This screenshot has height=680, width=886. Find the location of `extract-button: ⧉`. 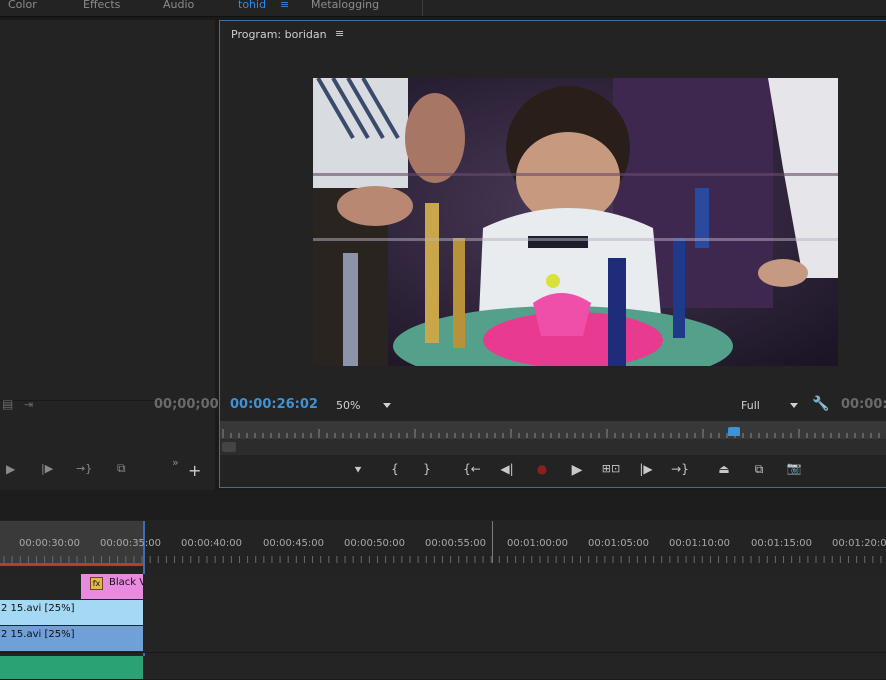

extract-button: ⧉ is located at coordinates (759, 469).